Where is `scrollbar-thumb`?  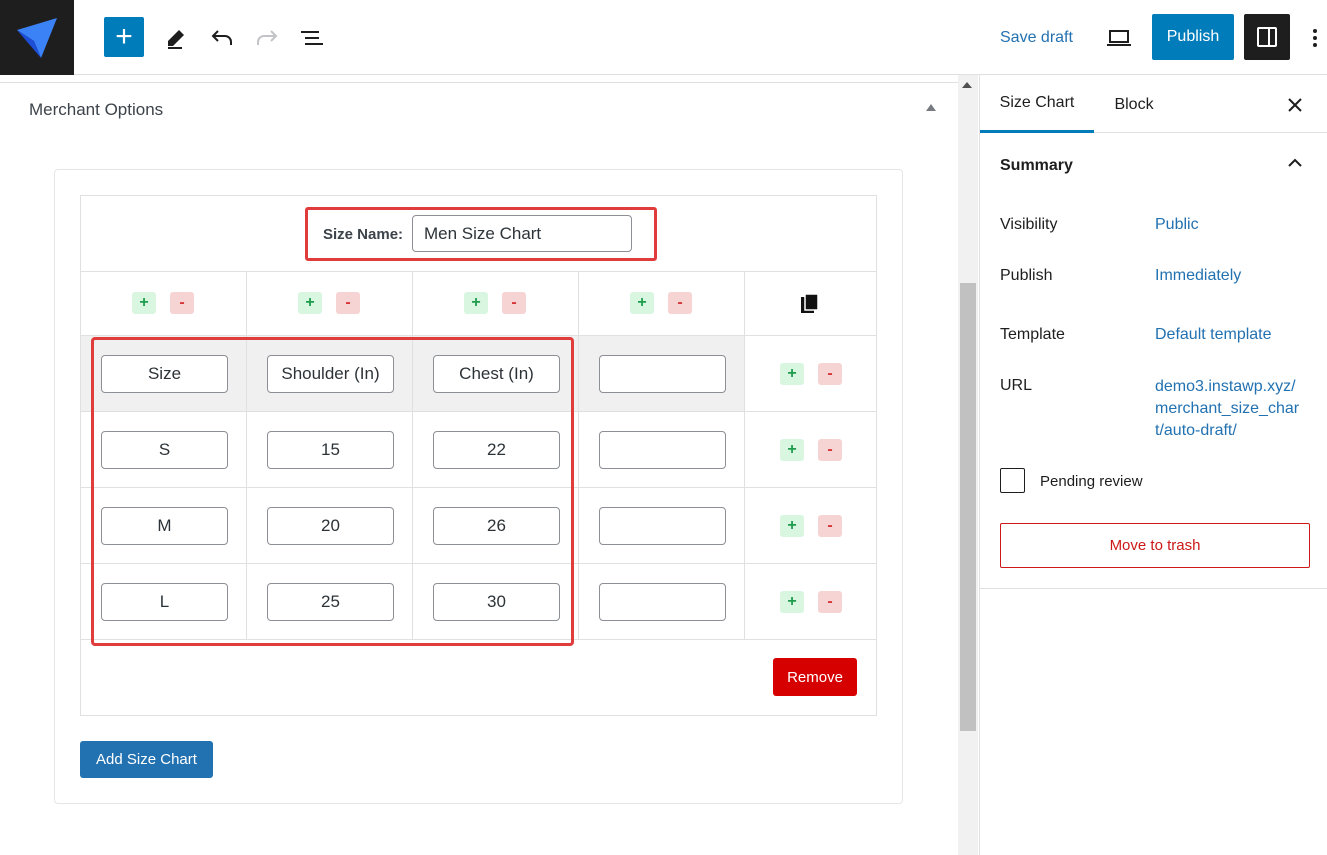 scrollbar-thumb is located at coordinates (968, 507).